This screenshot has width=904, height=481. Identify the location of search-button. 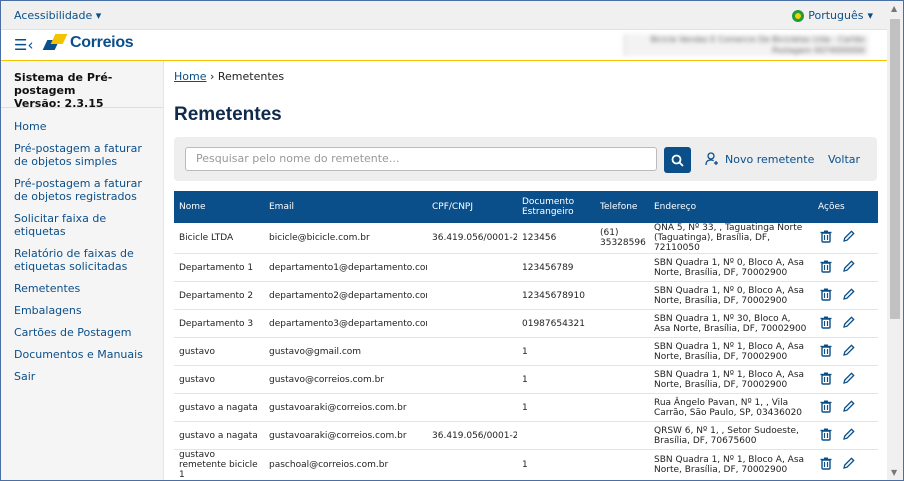
(677, 160).